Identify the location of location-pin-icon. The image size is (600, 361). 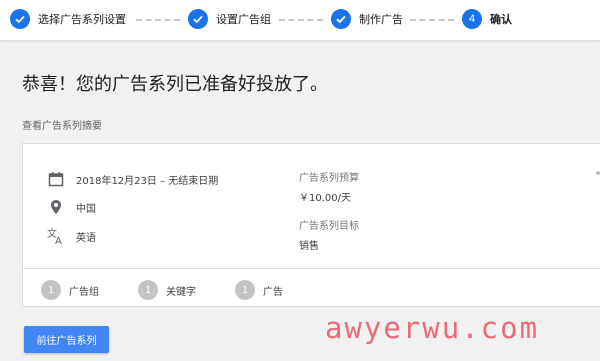
(56, 207).